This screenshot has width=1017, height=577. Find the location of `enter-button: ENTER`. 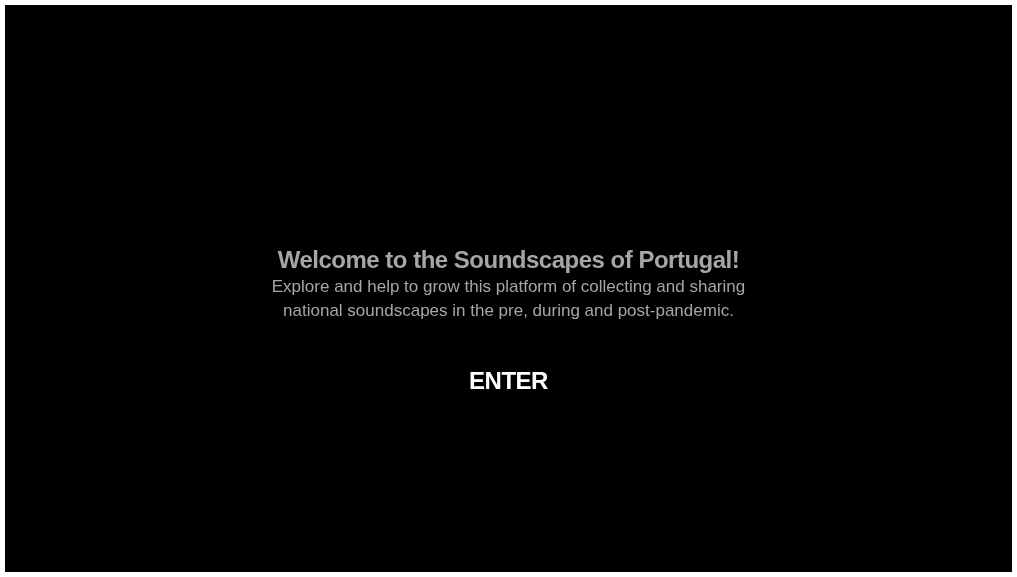

enter-button: ENTER is located at coordinates (508, 381).